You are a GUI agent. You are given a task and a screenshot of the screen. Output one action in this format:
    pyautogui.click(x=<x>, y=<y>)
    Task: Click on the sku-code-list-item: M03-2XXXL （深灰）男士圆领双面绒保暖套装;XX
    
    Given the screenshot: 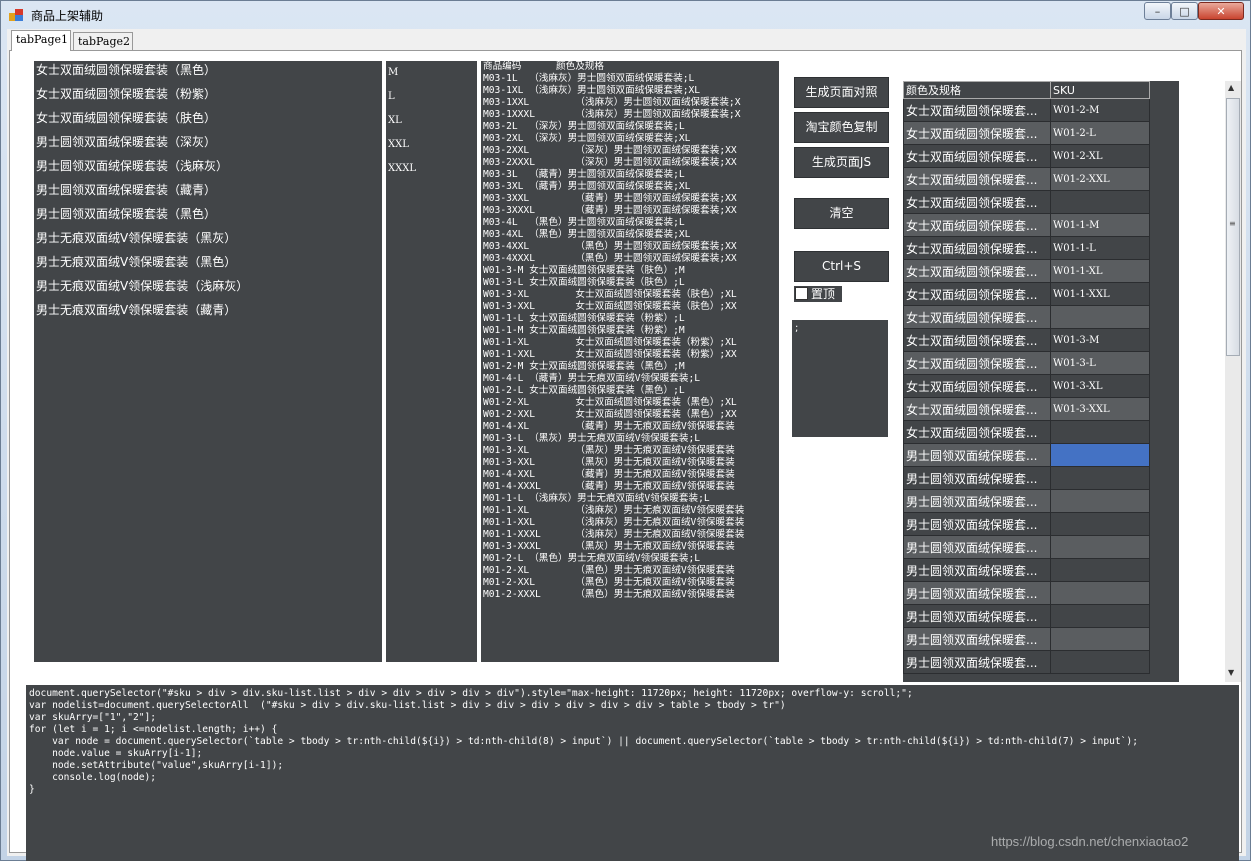 What is the action you would take?
    pyautogui.click(x=630, y=163)
    